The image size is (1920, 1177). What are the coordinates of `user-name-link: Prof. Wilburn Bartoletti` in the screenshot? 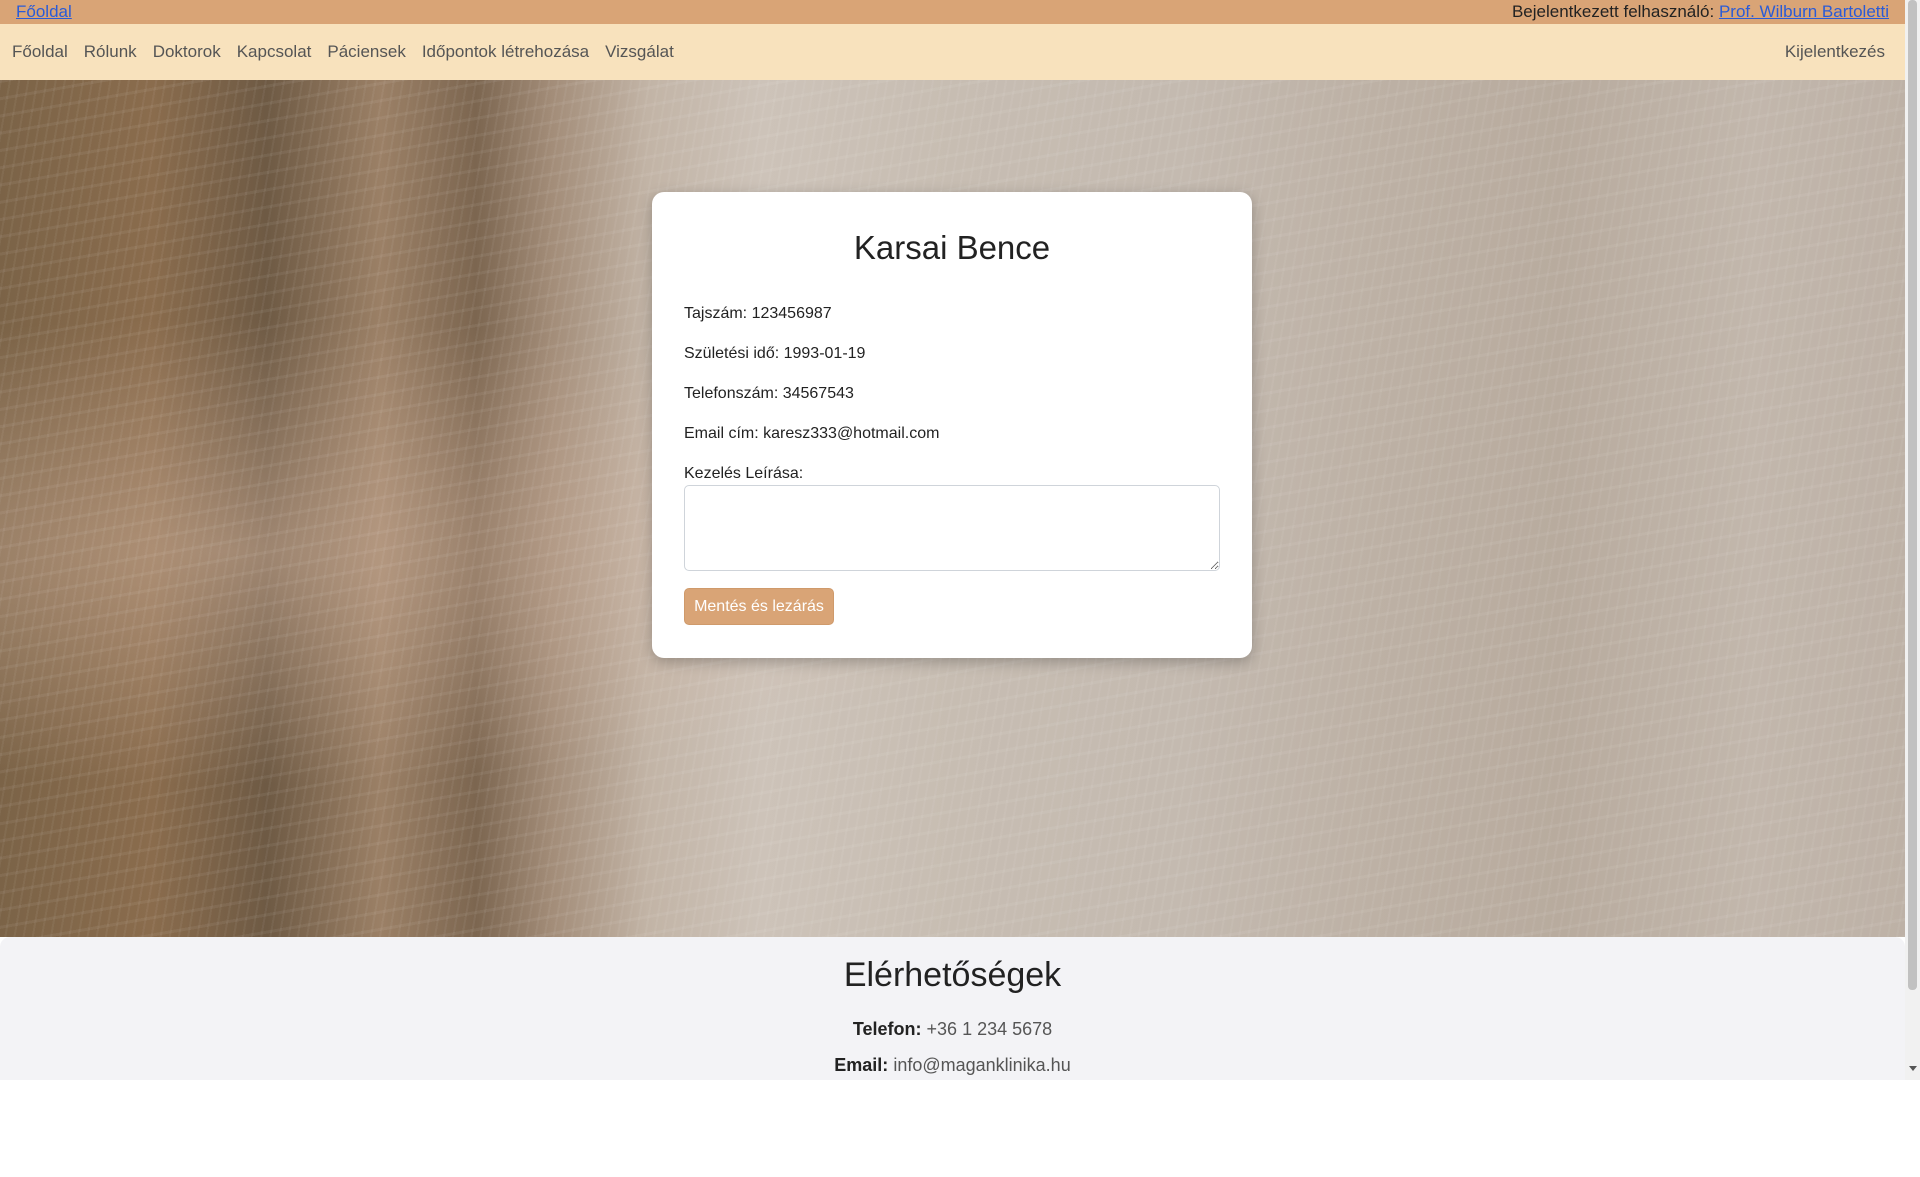 It's located at (1804, 11).